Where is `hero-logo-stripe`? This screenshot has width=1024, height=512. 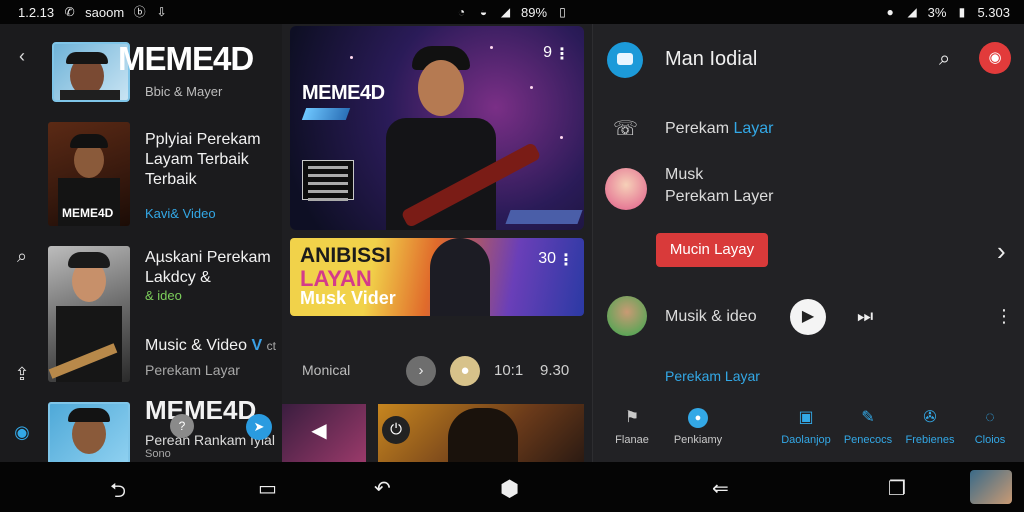
hero-logo-stripe is located at coordinates (326, 114).